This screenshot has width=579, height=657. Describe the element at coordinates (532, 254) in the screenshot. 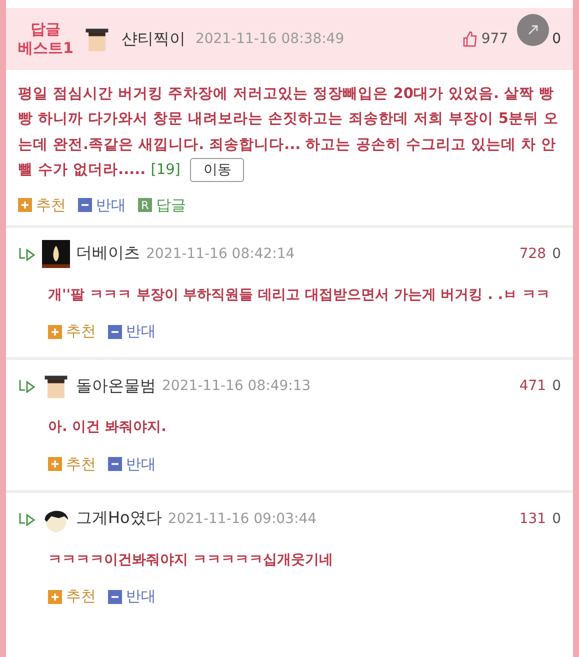

I see `like-count: 728` at that location.